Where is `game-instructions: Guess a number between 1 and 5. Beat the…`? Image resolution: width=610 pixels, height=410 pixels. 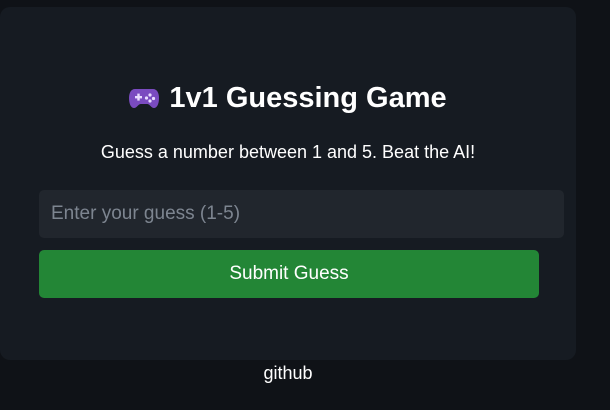 game-instructions: Guess a number between 1 and 5. Beat the… is located at coordinates (288, 152).